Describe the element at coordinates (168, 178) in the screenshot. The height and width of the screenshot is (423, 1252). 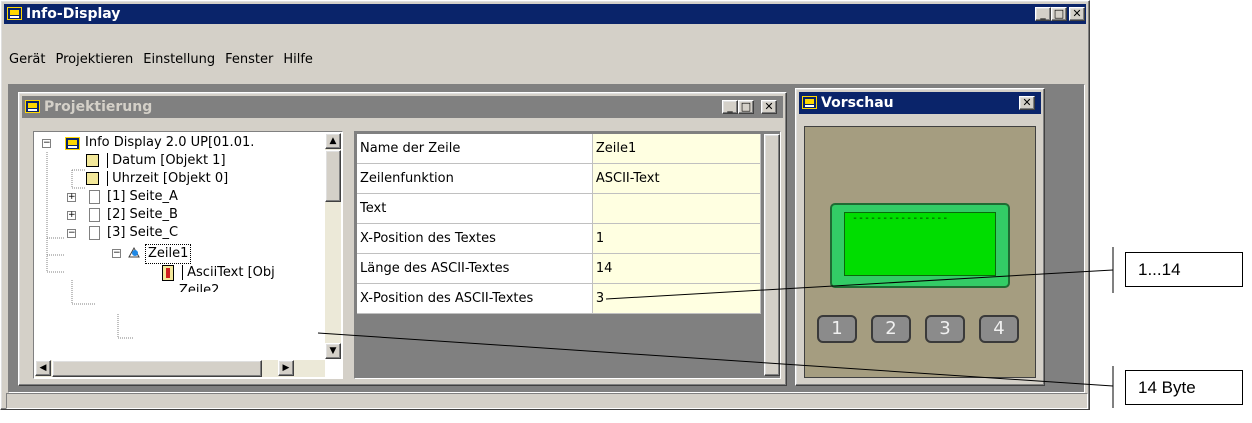
I see `tree-item-label: Uhrzeit [Objekt 0]` at that location.